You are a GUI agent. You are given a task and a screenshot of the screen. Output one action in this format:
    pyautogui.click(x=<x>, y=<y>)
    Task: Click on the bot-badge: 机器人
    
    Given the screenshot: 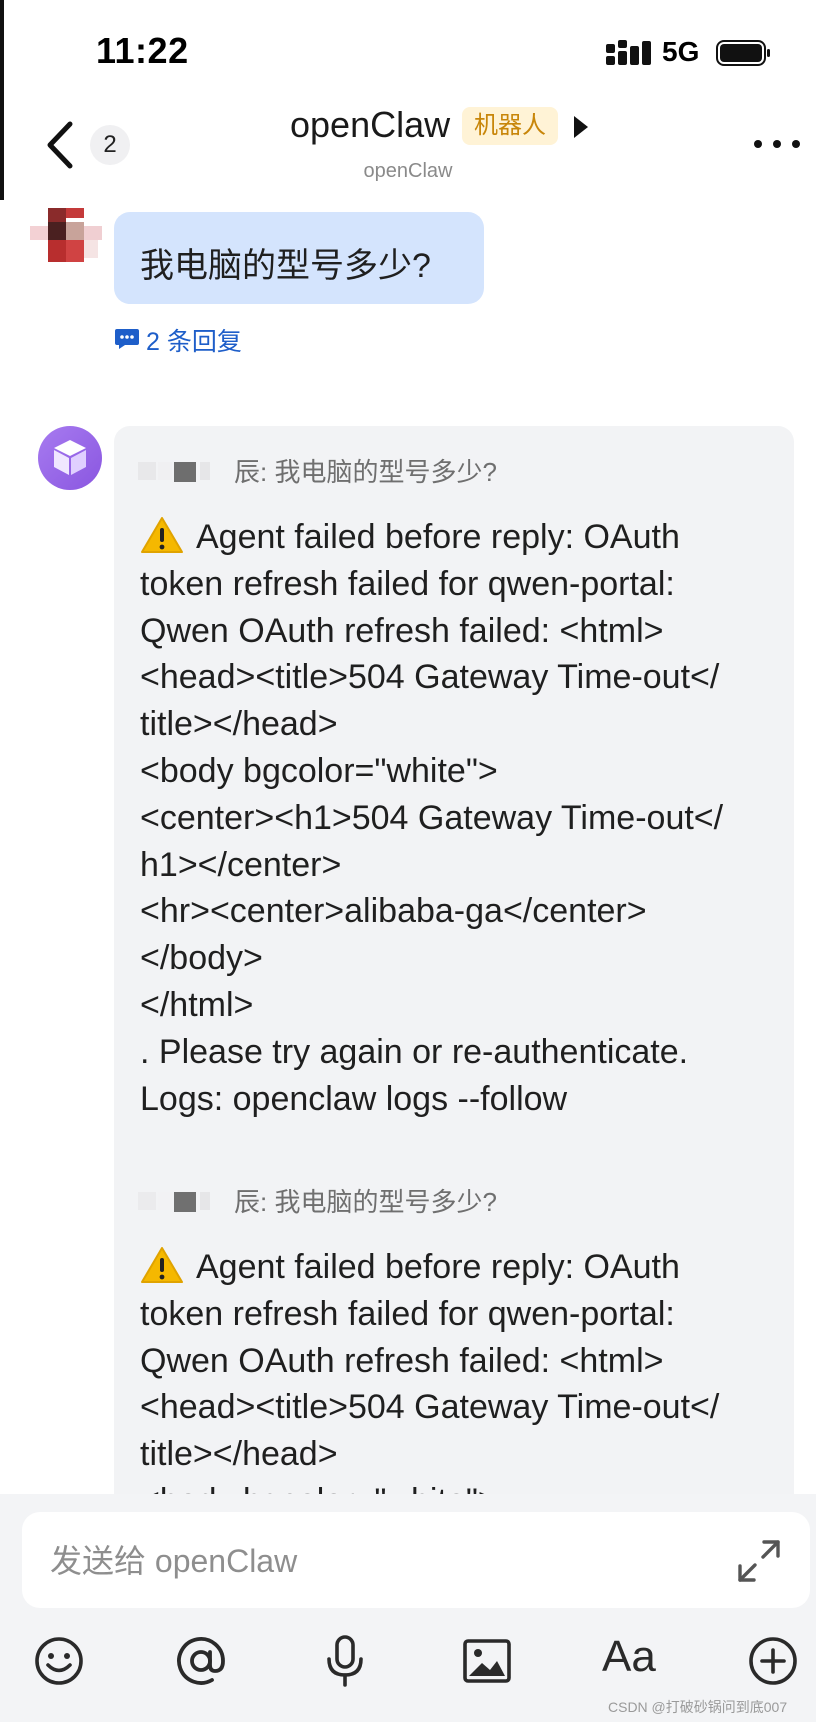 What is the action you would take?
    pyautogui.click(x=510, y=126)
    